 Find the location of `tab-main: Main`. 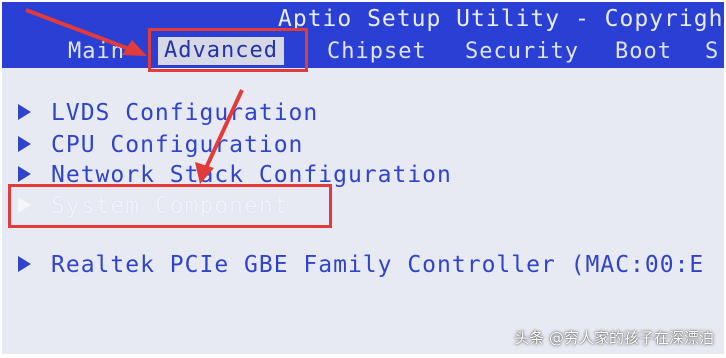

tab-main: Main is located at coordinates (96, 51).